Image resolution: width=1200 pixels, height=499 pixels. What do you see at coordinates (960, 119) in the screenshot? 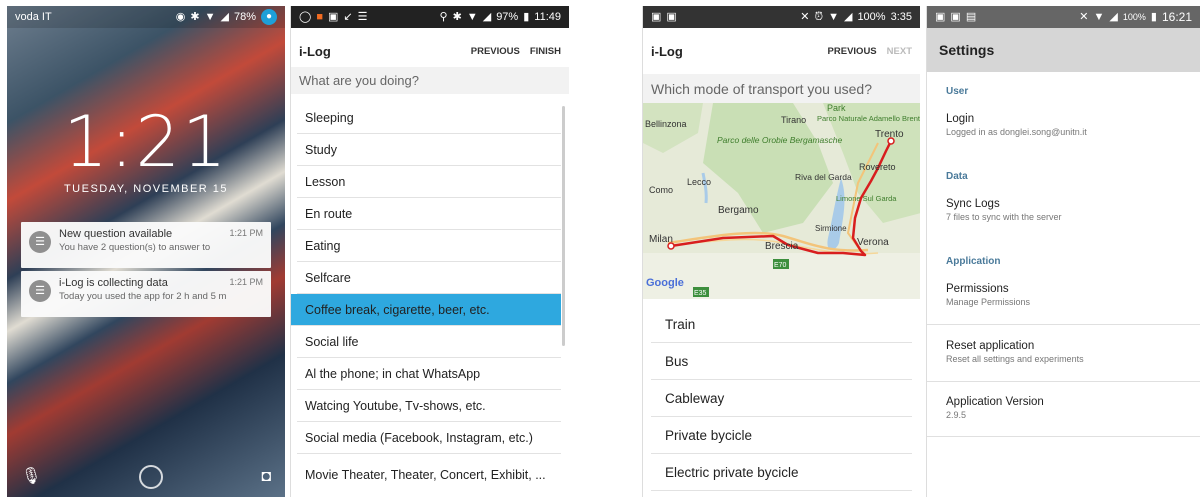
I see `setting-title: Login` at bounding box center [960, 119].